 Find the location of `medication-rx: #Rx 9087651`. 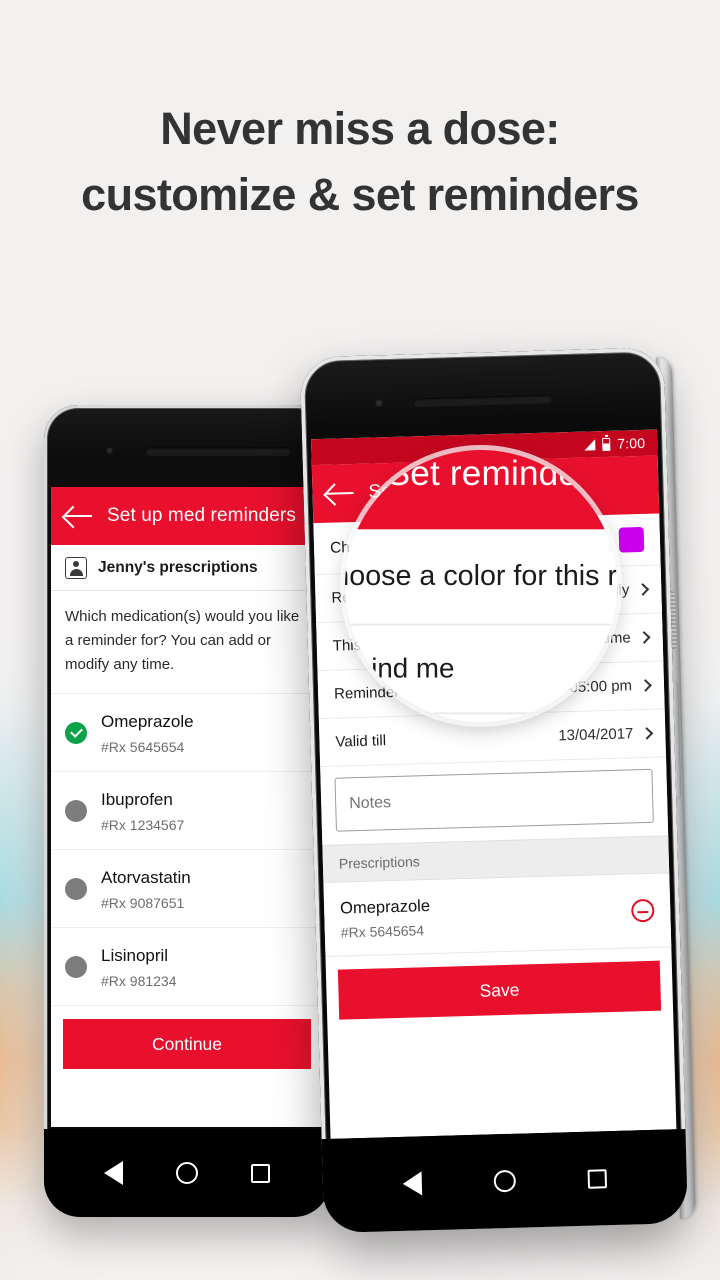

medication-rx: #Rx 9087651 is located at coordinates (143, 902).